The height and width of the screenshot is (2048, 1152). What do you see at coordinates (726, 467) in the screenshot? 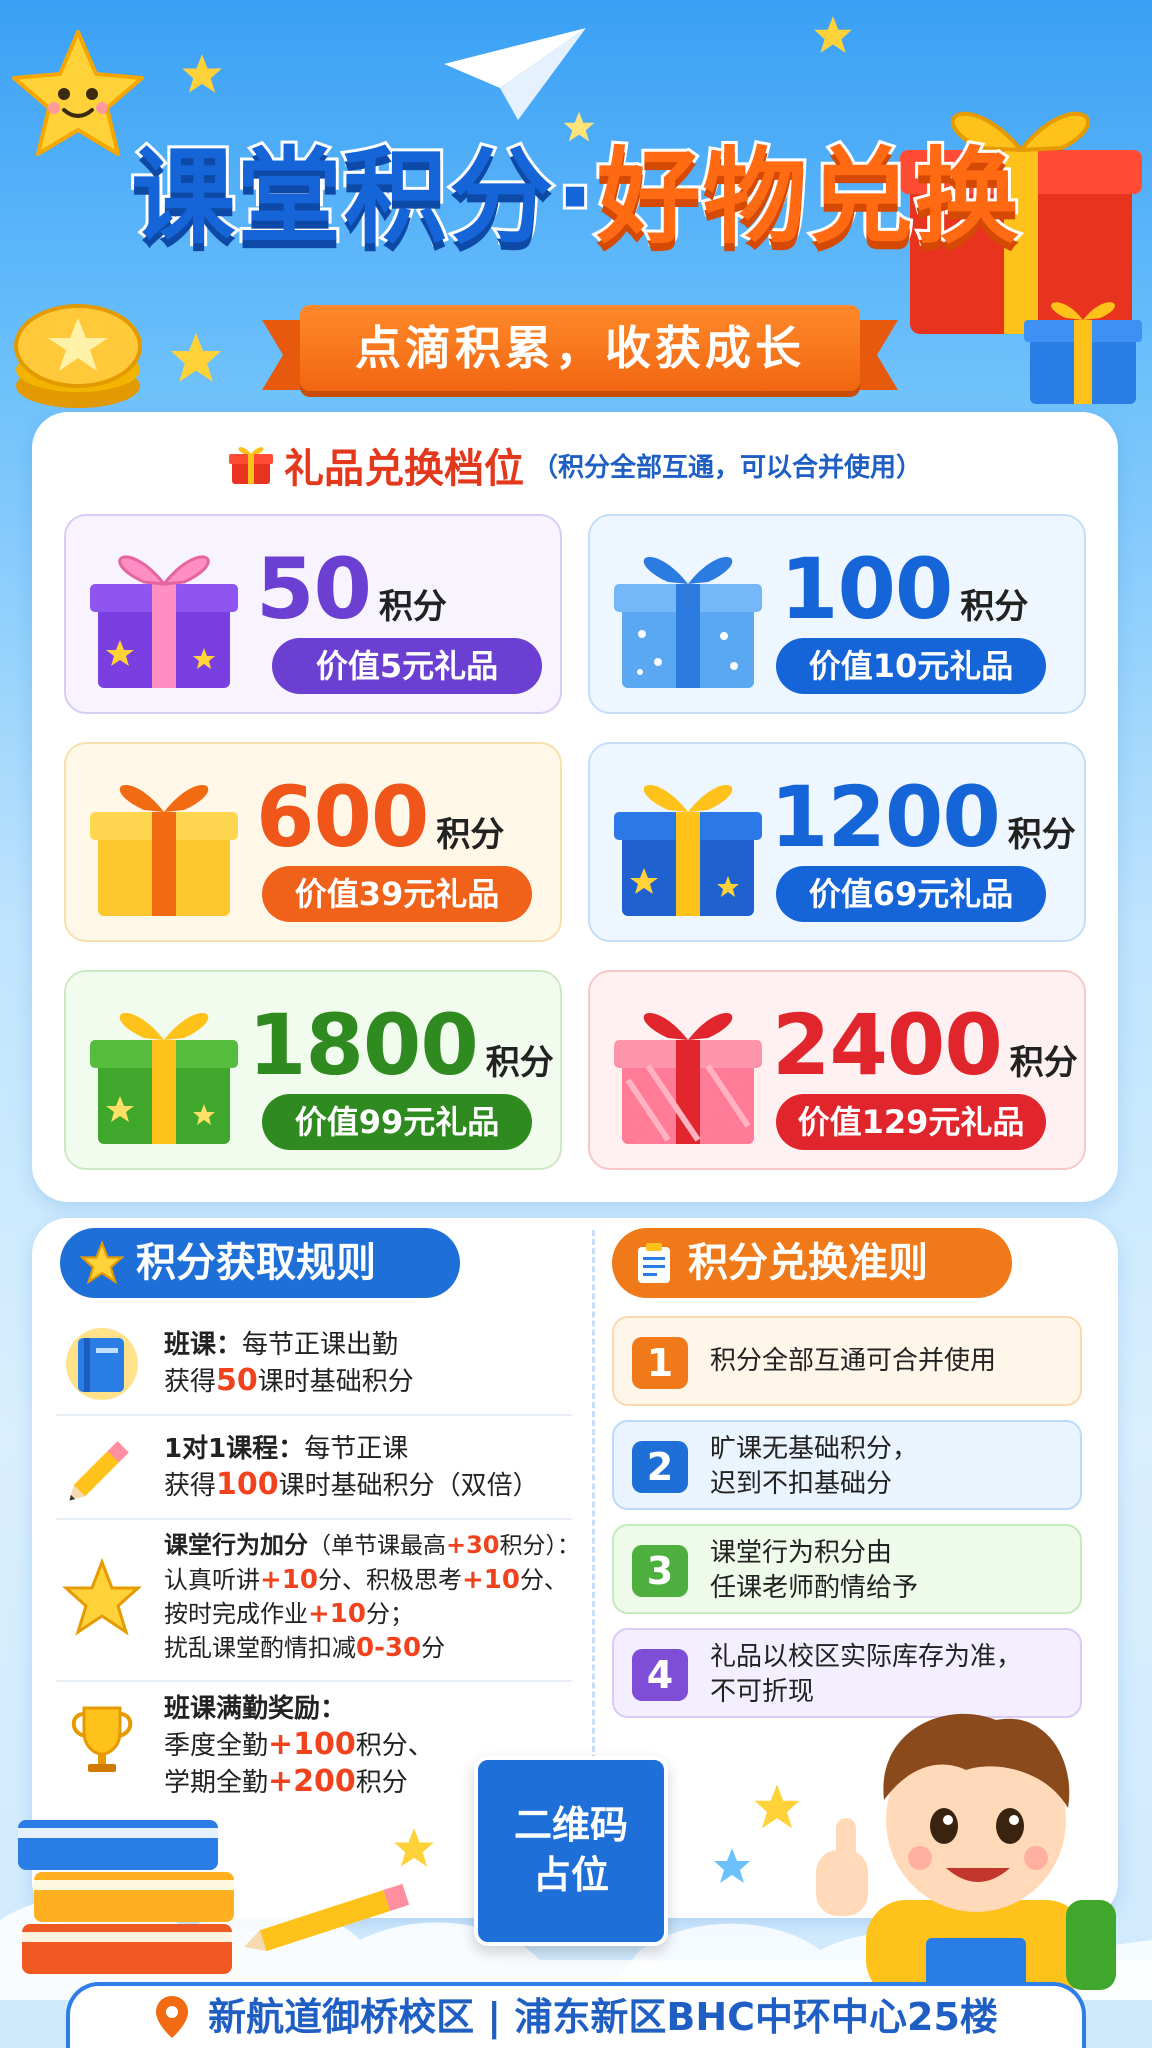
I see `gift-section-subtitle: （积分全部互通，可以合并使用）` at bounding box center [726, 467].